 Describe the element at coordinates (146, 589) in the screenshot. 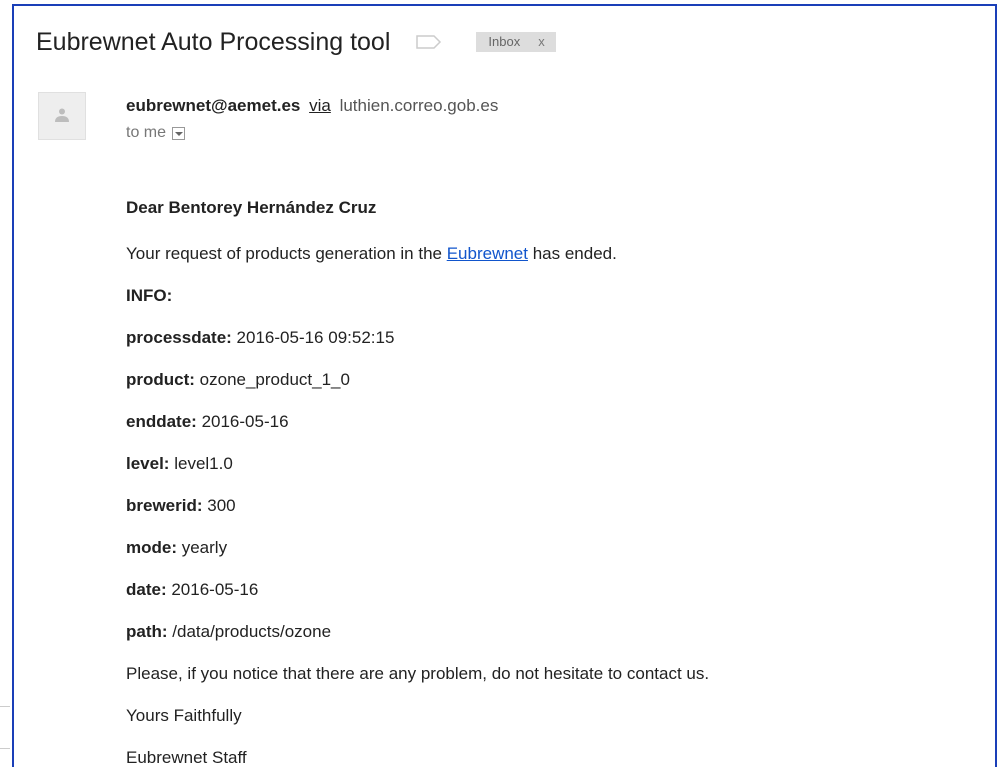

I see `field-key: date:` at that location.